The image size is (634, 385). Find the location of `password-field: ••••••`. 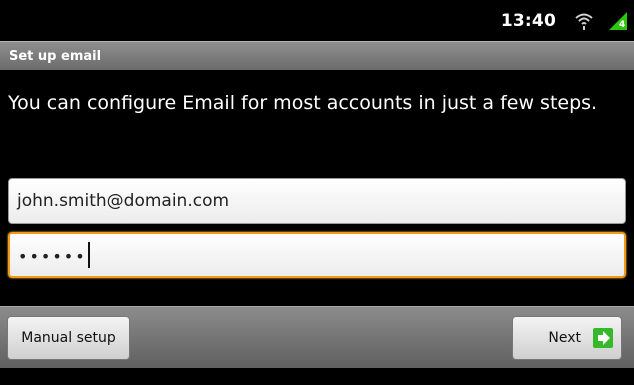

password-field: •••••• is located at coordinates (317, 255).